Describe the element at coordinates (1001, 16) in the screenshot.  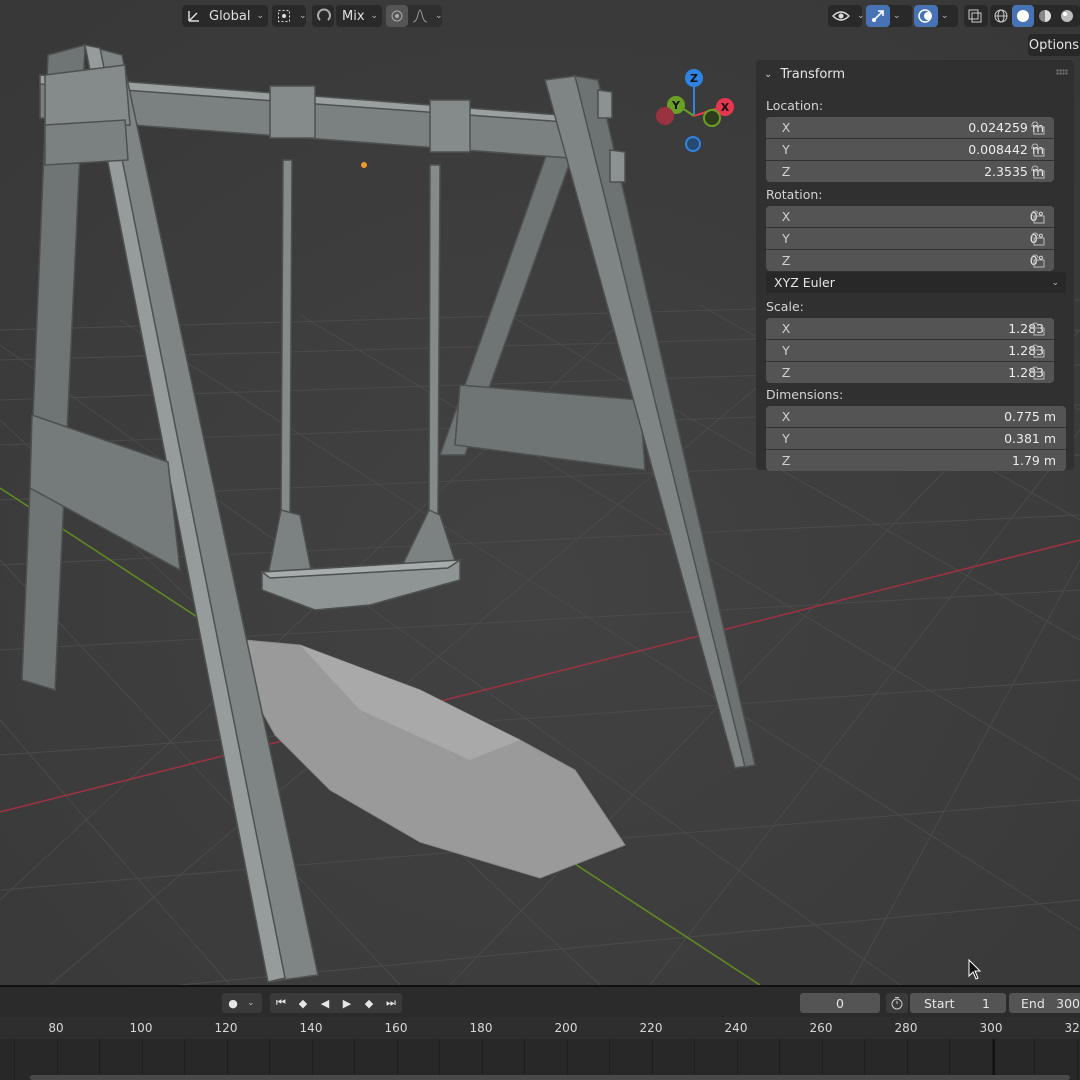
I see `wireframe-shading-icon` at that location.